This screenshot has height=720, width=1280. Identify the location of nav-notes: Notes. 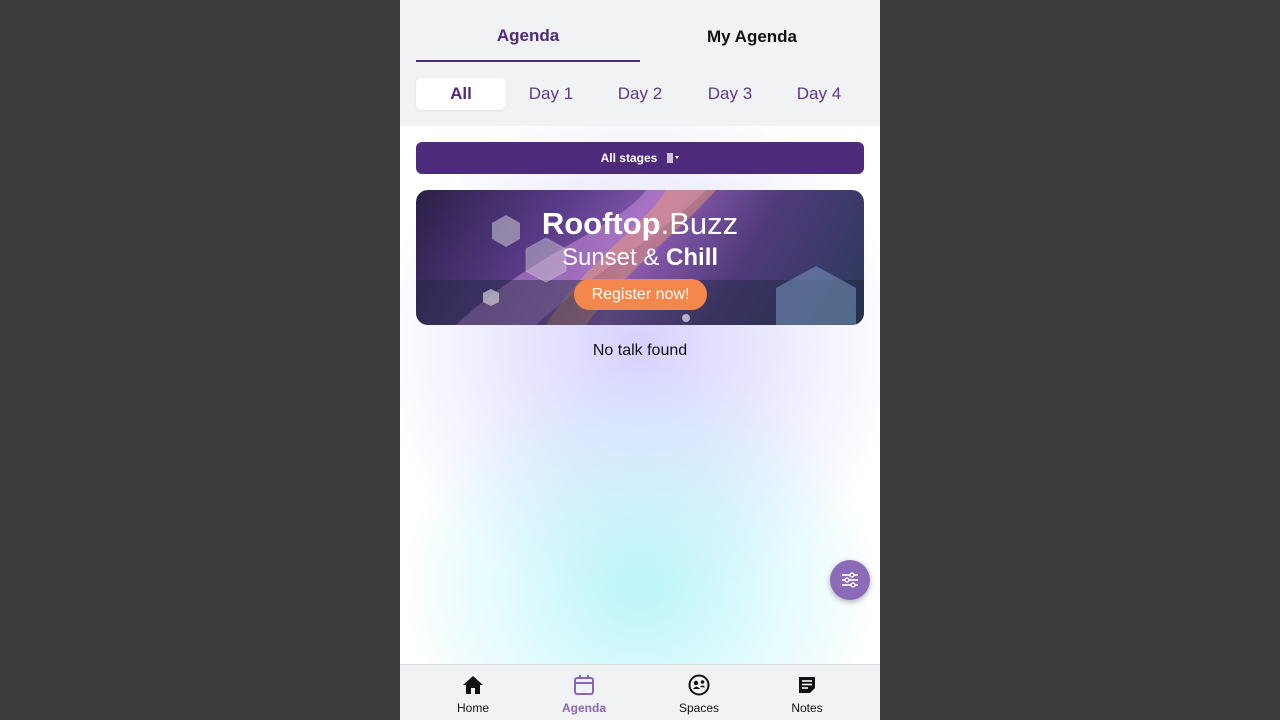
(807, 692).